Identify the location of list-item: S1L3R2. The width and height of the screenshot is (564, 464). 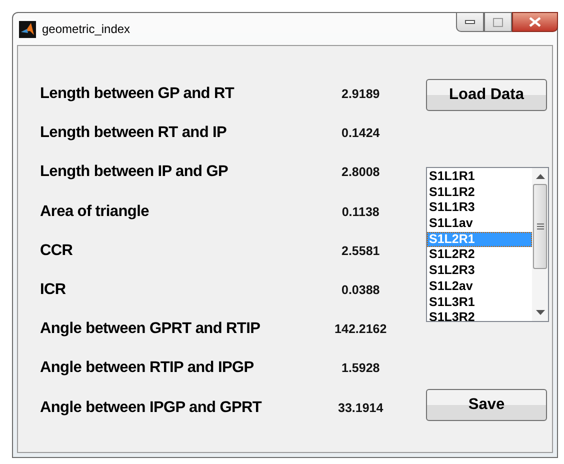
(479, 315).